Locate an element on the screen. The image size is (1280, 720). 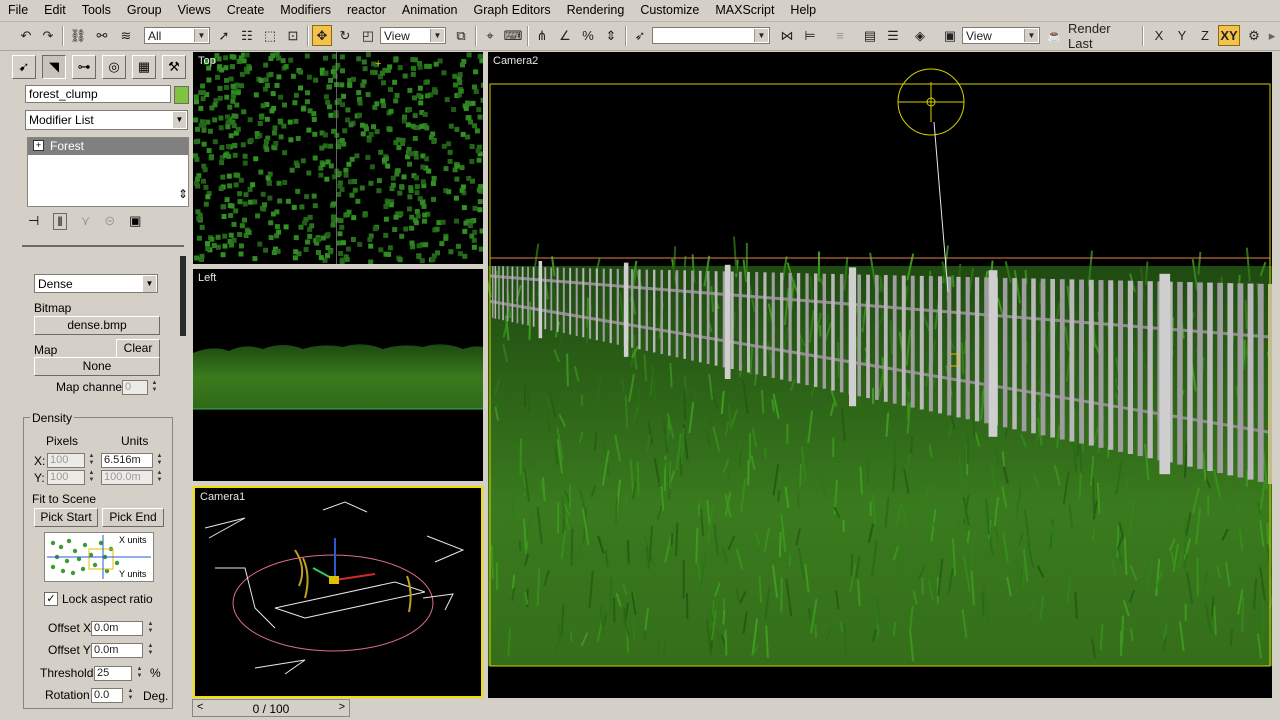
menu-item: Create is located at coordinates (246, 10).